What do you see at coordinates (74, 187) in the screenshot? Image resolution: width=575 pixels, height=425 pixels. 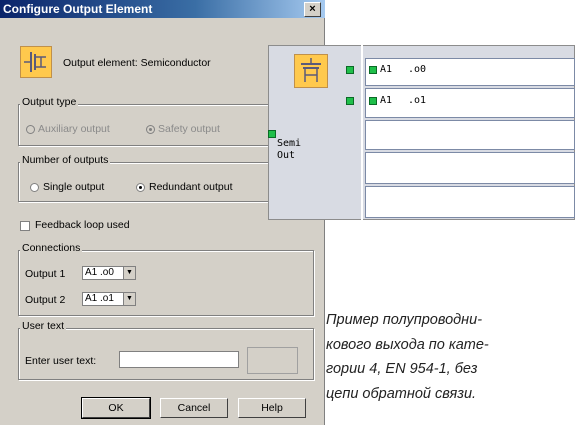 I see `single-output-label: Single output` at bounding box center [74, 187].